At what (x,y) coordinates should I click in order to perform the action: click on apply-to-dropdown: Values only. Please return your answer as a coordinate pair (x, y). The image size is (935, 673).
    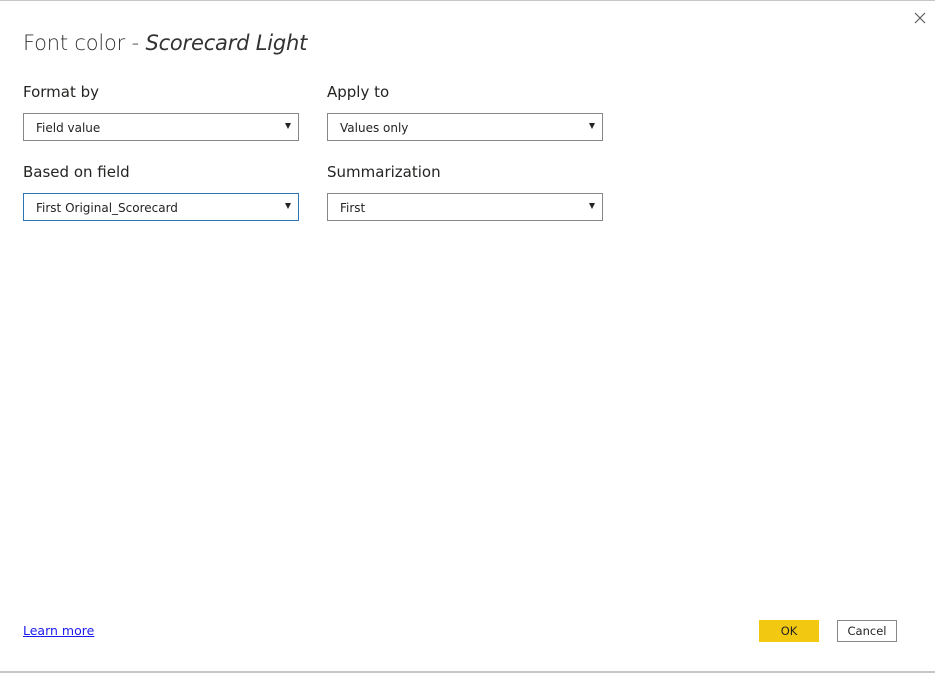
    Looking at the image, I should click on (465, 127).